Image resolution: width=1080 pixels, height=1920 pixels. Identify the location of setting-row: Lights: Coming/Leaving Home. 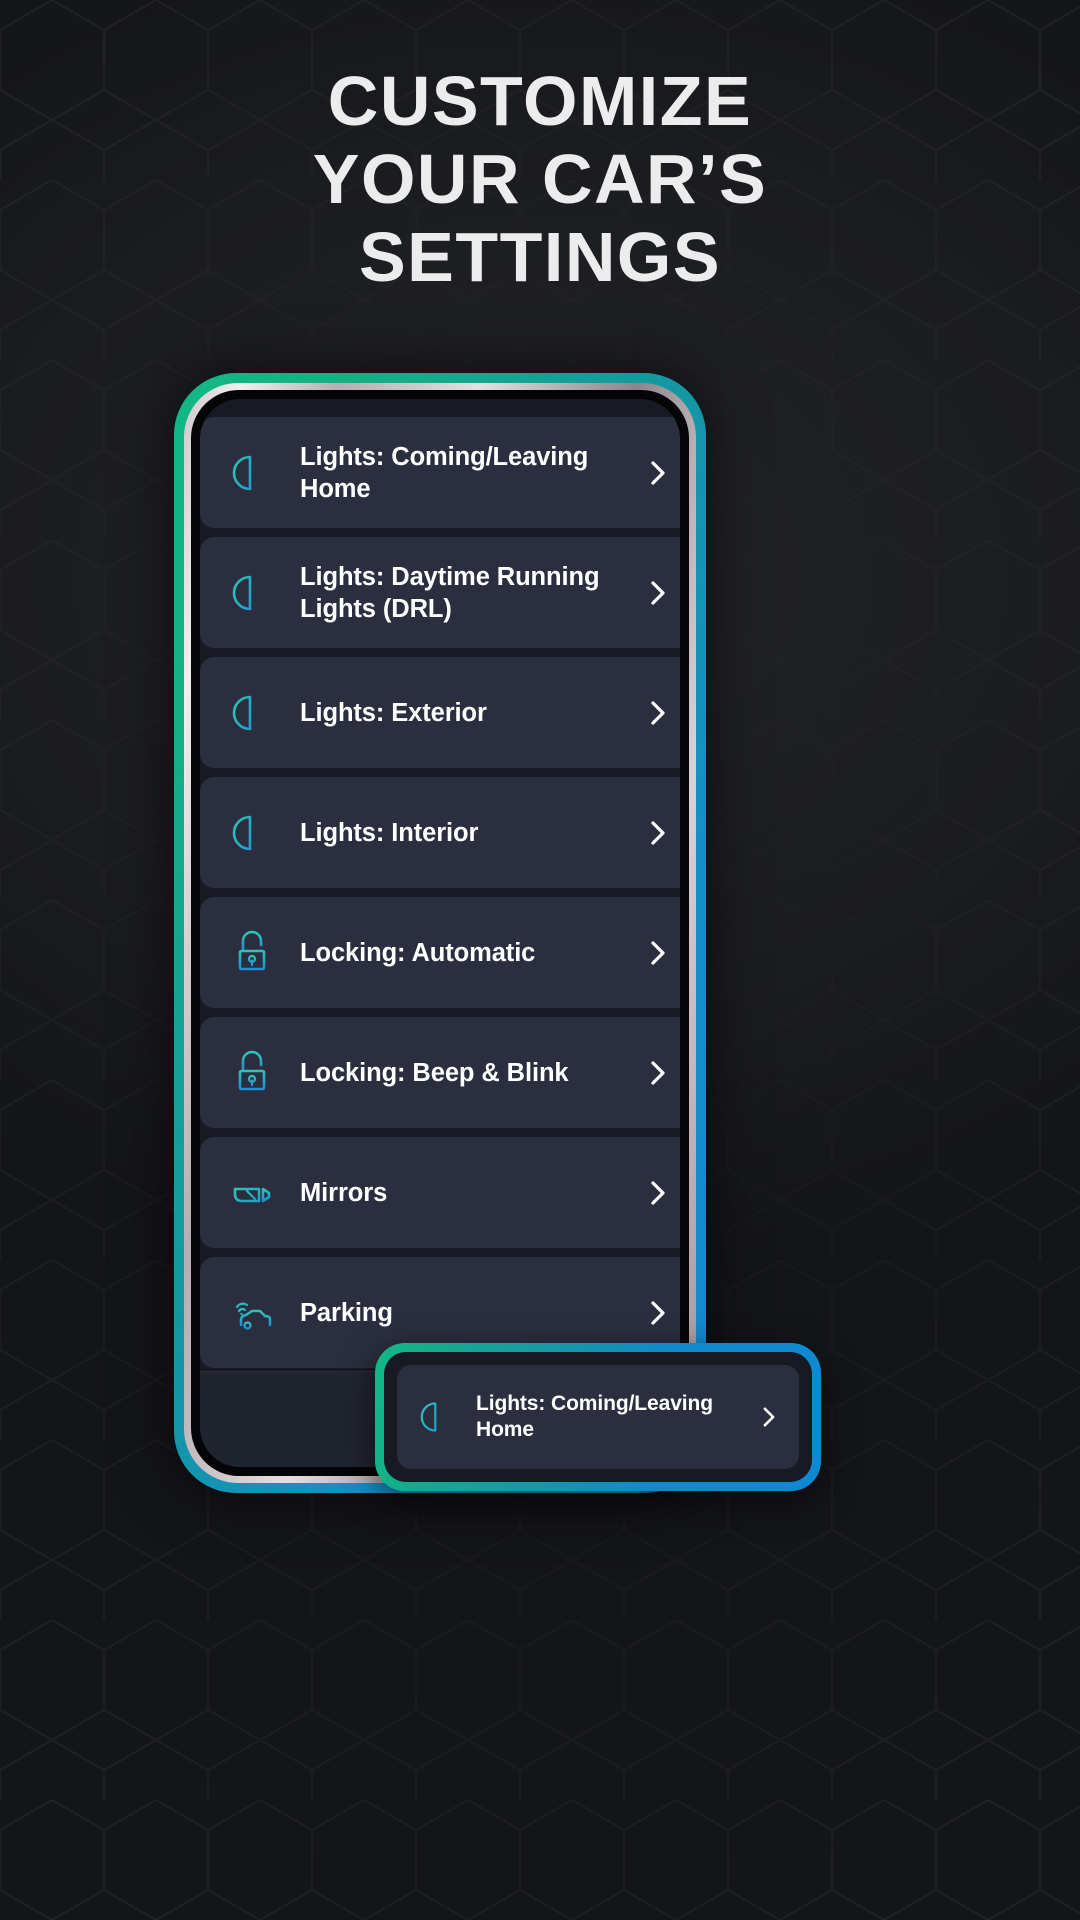
(440, 472).